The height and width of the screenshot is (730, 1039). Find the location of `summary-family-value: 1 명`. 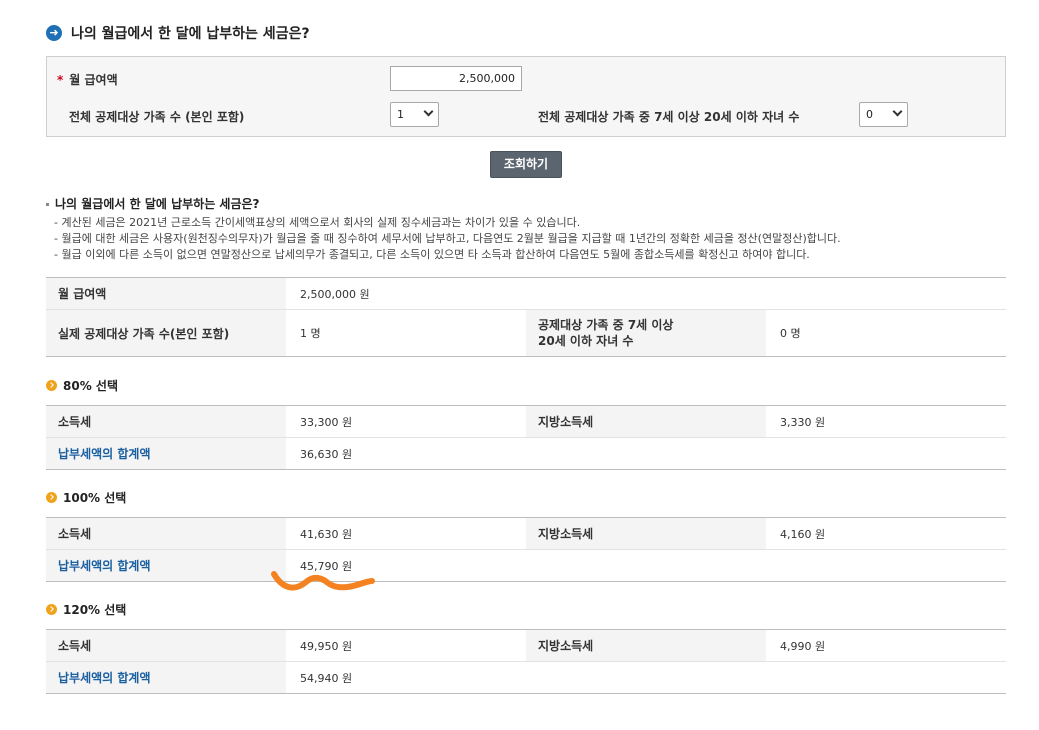

summary-family-value: 1 명 is located at coordinates (406, 333).